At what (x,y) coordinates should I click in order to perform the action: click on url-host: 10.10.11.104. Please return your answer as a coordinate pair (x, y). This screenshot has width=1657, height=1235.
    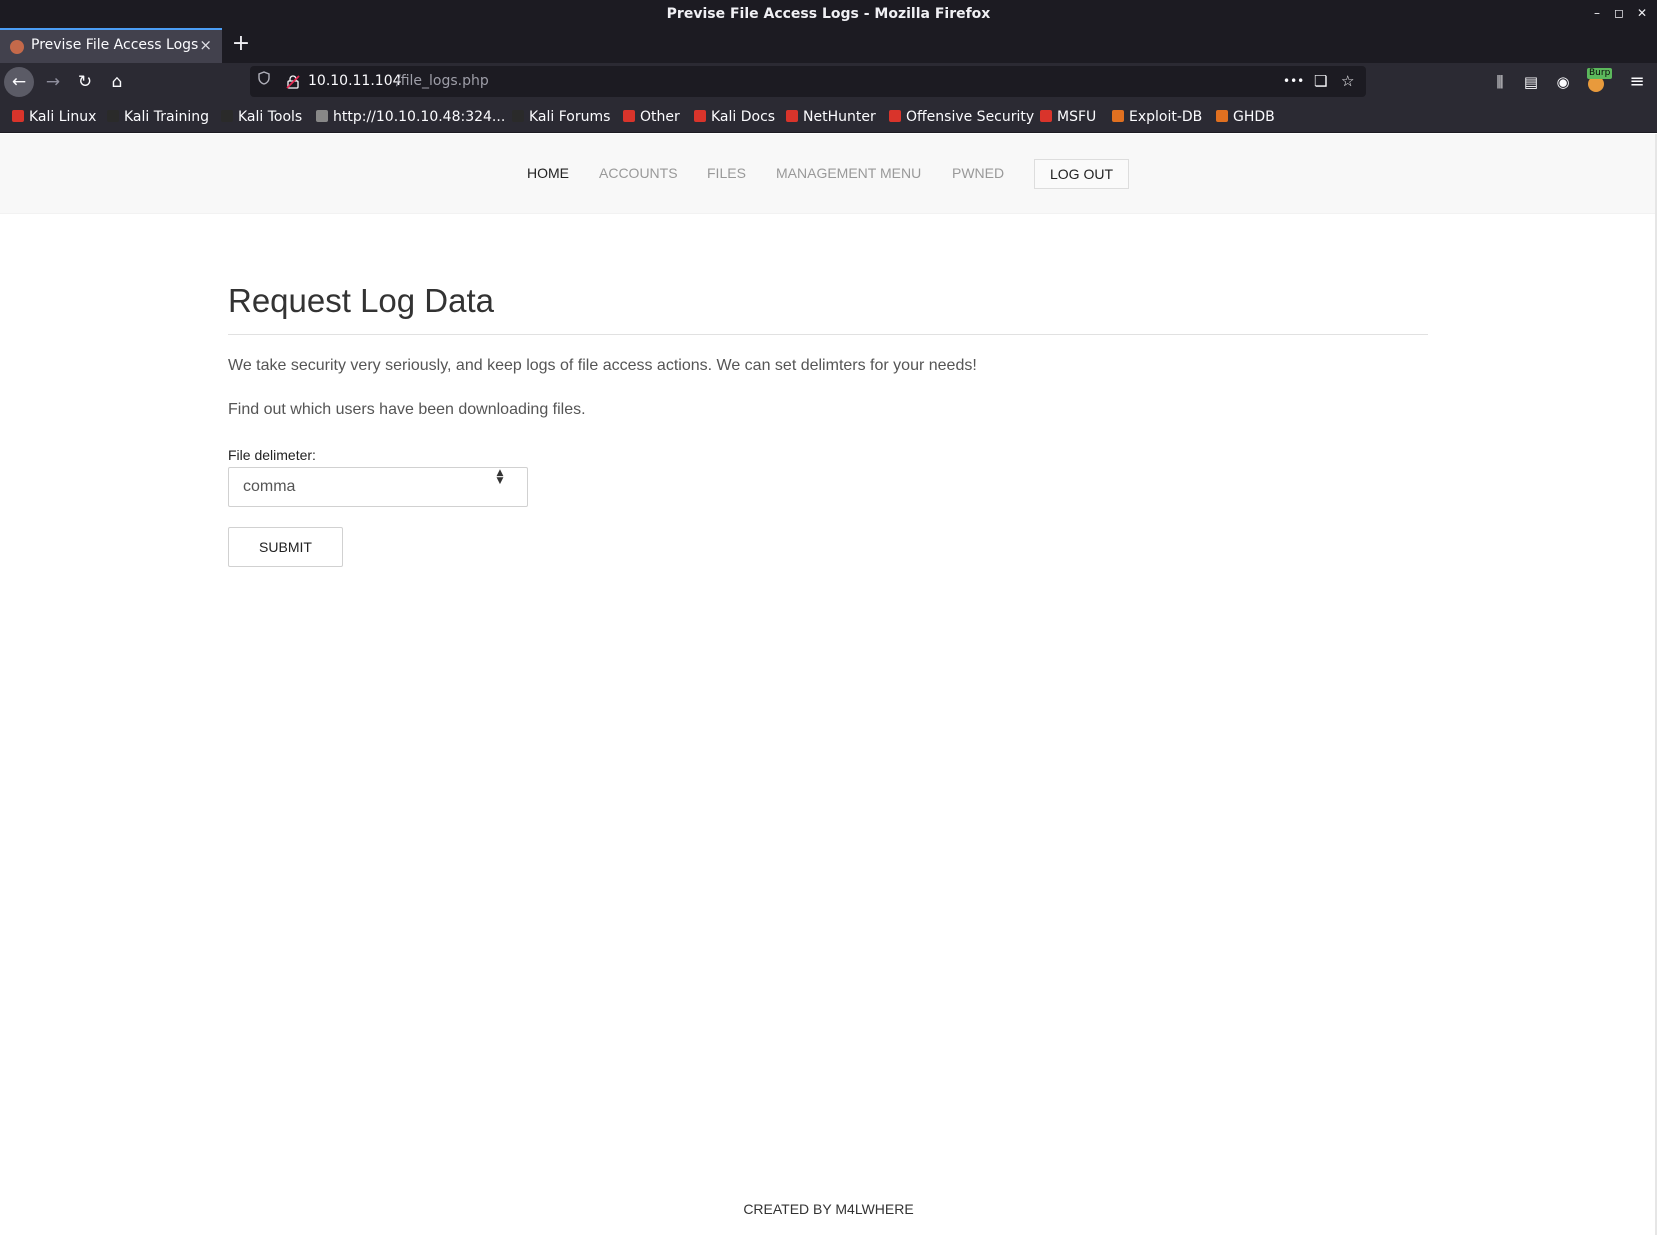
    Looking at the image, I should click on (355, 81).